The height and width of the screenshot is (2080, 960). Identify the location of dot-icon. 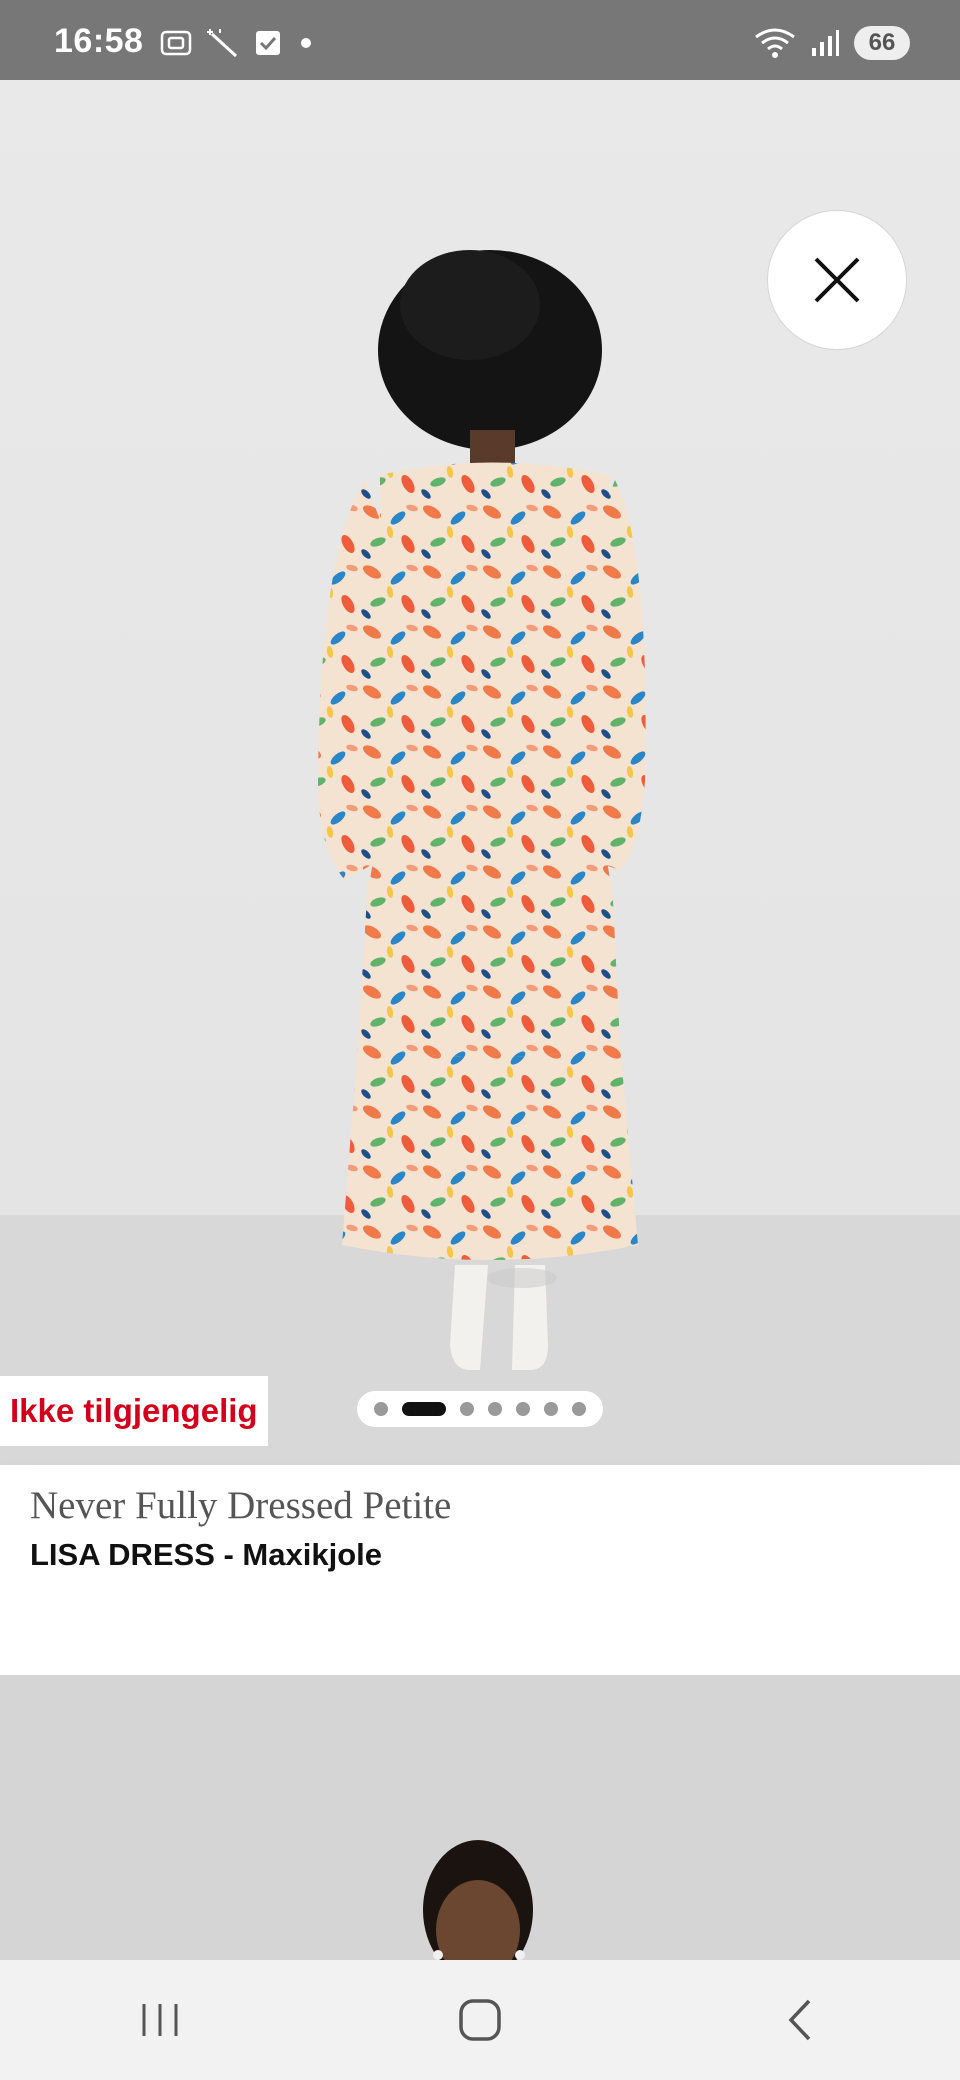
(306, 43).